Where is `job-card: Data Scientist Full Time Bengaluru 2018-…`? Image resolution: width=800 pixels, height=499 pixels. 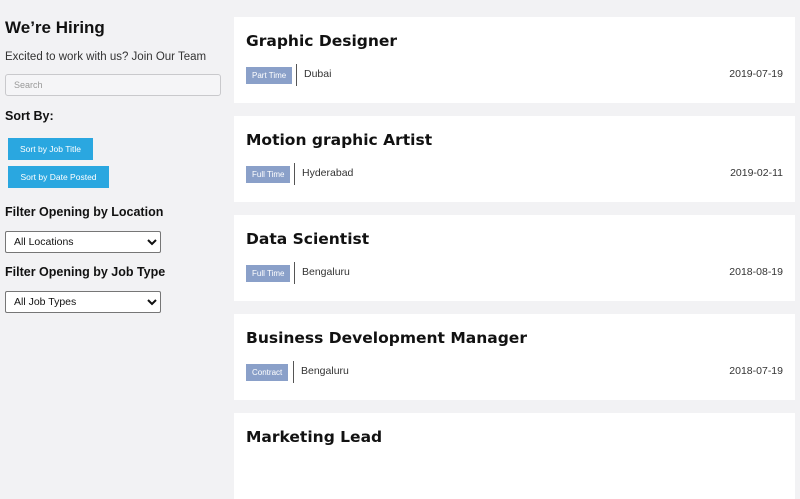
job-card: Data Scientist Full Time Bengaluru 2018-… is located at coordinates (514, 258).